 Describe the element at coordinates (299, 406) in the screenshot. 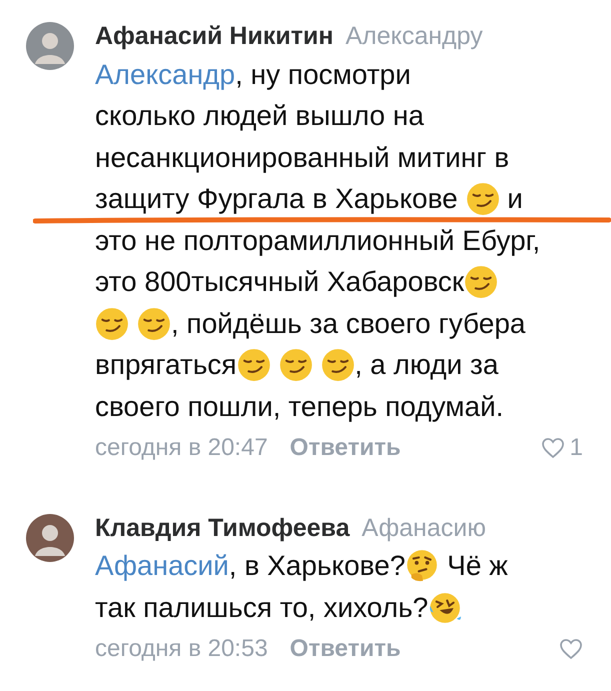

I see `comment-text: своего пошли, теперь подумай.` at that location.